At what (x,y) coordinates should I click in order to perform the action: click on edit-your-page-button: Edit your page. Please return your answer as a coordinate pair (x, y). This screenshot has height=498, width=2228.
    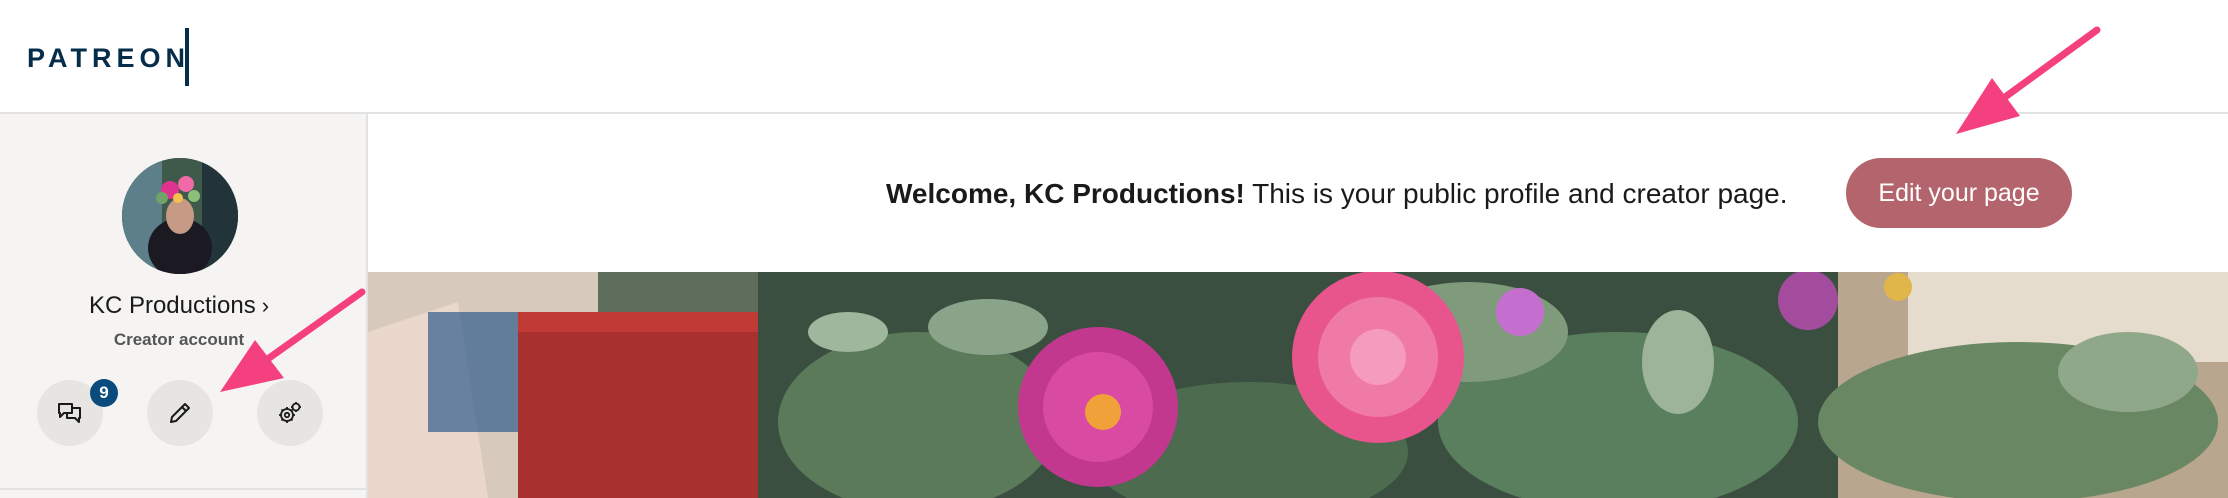
    Looking at the image, I should click on (1959, 193).